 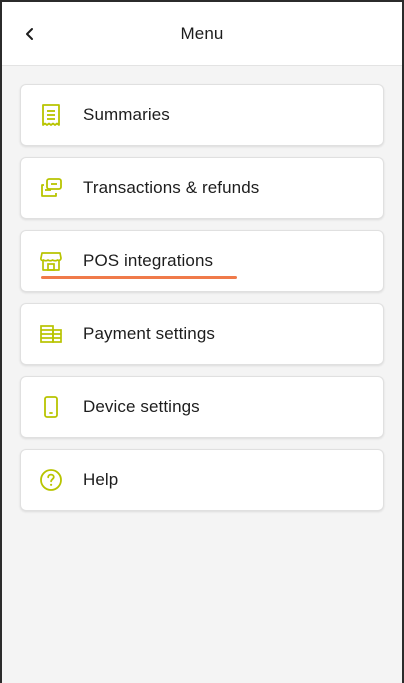 What do you see at coordinates (148, 260) in the screenshot?
I see `menu-item-label: POS integrations` at bounding box center [148, 260].